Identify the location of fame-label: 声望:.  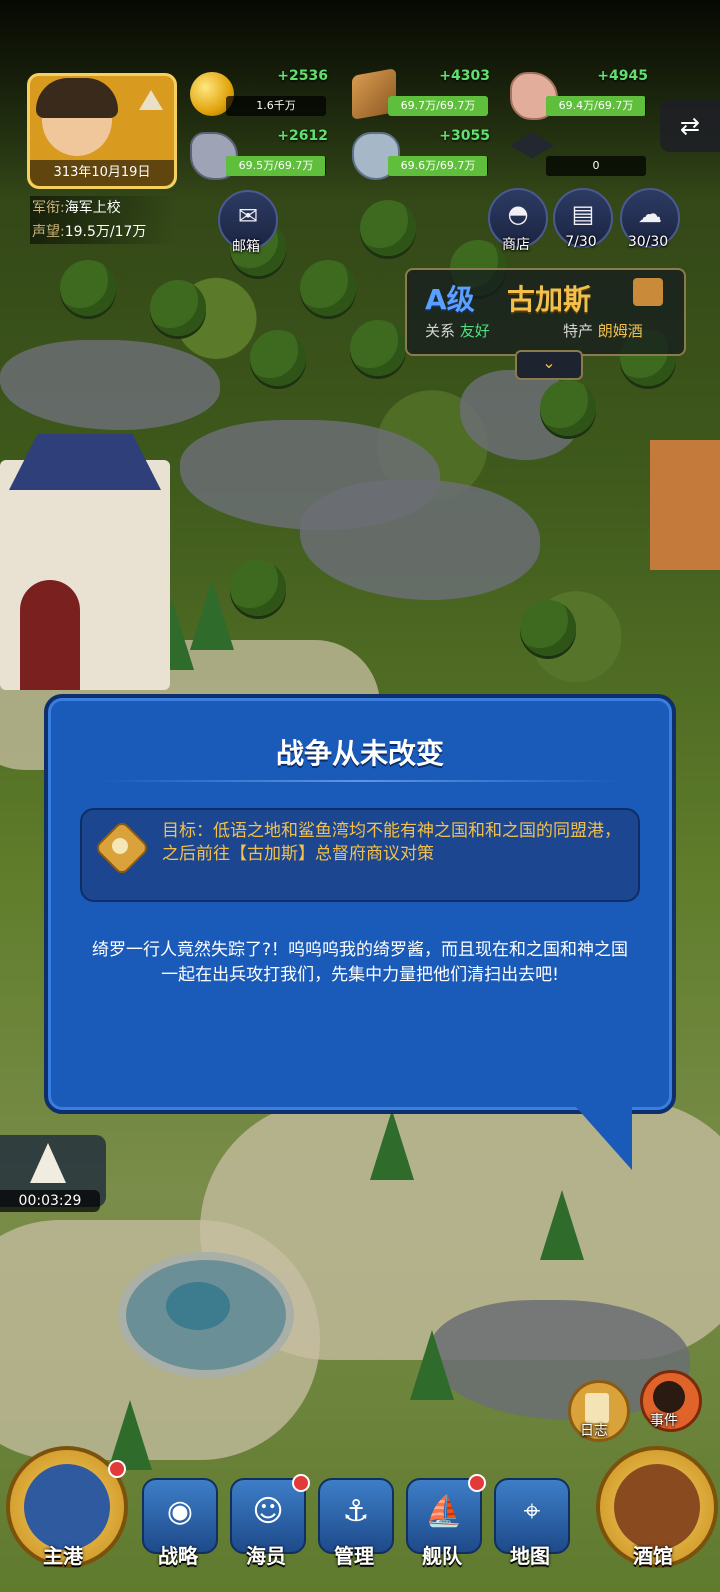
(48, 232).